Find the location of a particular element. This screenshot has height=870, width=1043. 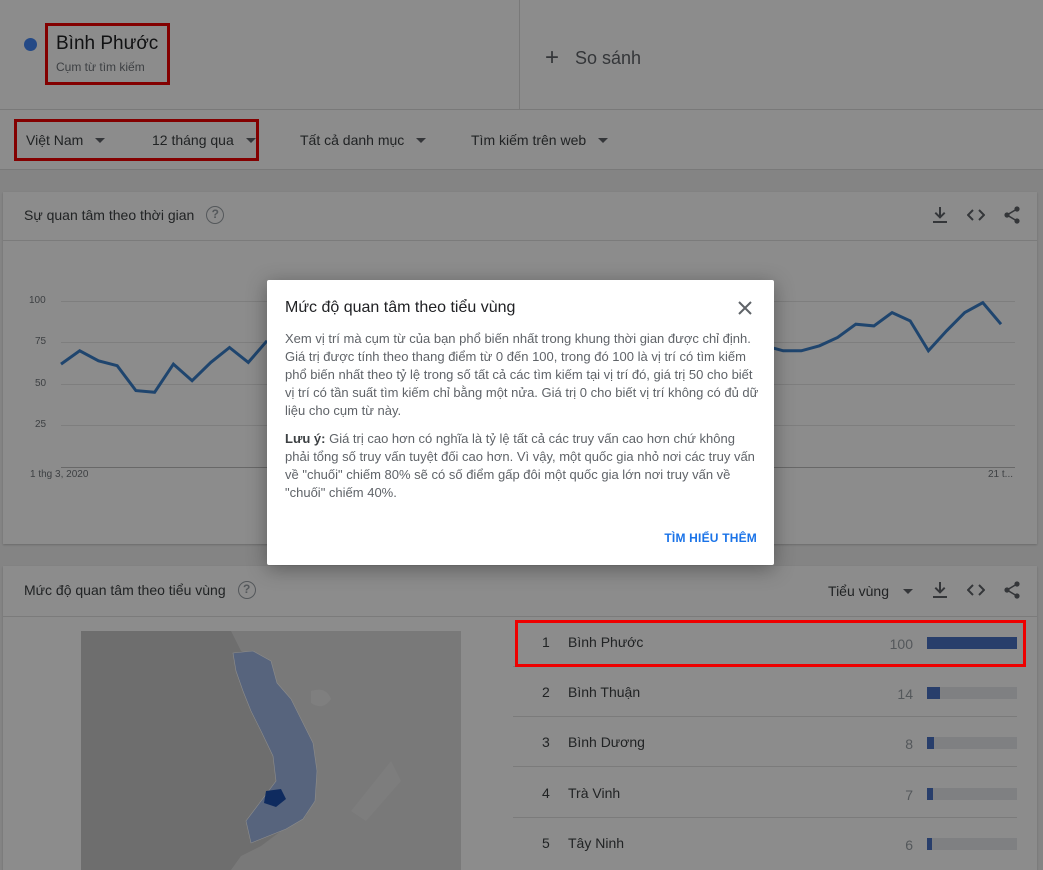

close-icon is located at coordinates (745, 309).